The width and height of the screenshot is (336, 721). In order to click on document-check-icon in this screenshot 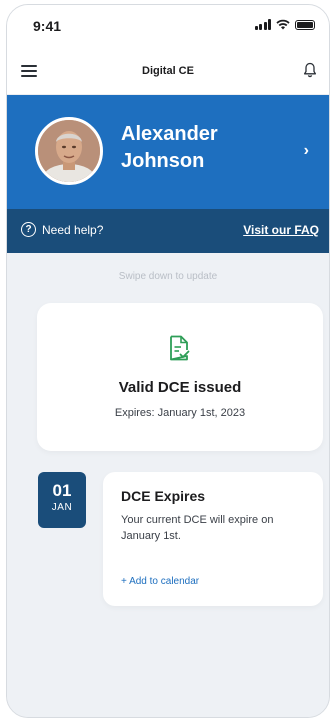, I will do `click(180, 348)`.